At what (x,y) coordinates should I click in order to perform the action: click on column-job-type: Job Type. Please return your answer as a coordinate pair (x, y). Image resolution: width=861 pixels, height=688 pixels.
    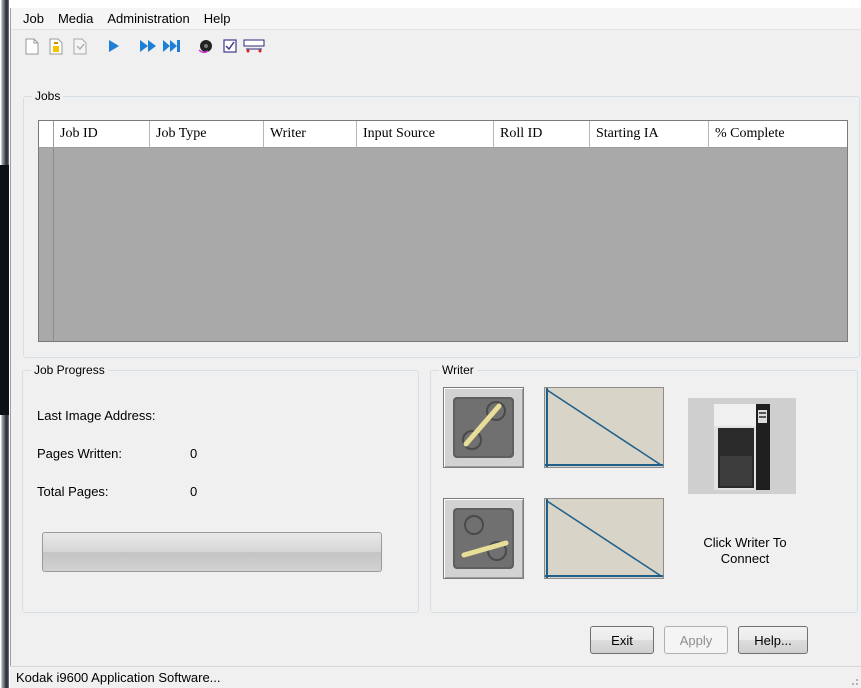
    Looking at the image, I should click on (207, 134).